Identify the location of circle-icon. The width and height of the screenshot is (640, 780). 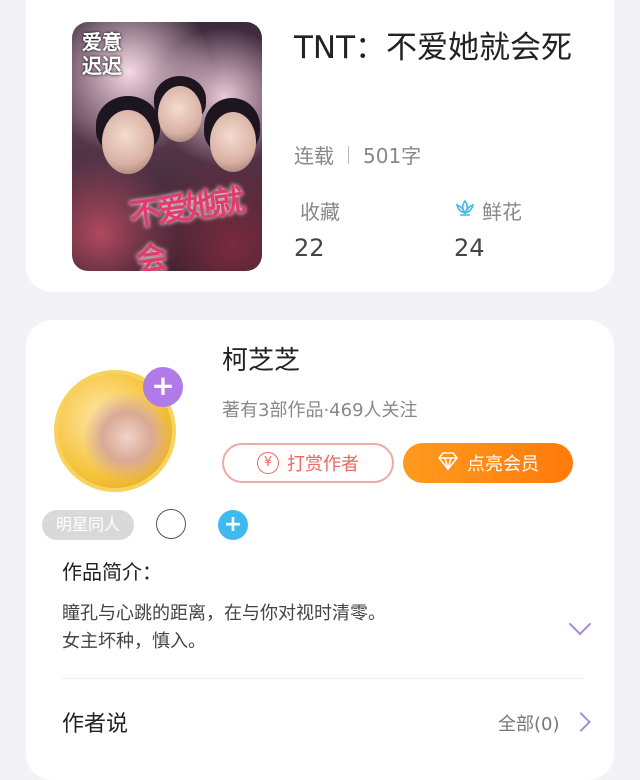
(171, 524).